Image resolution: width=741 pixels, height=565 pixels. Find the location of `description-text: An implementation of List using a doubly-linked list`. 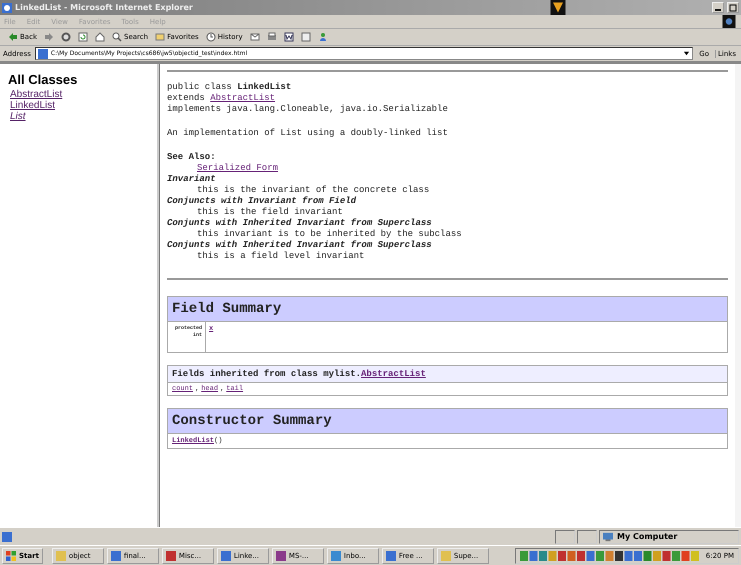

description-text: An implementation of List using a doubly-linked list is located at coordinates (307, 133).